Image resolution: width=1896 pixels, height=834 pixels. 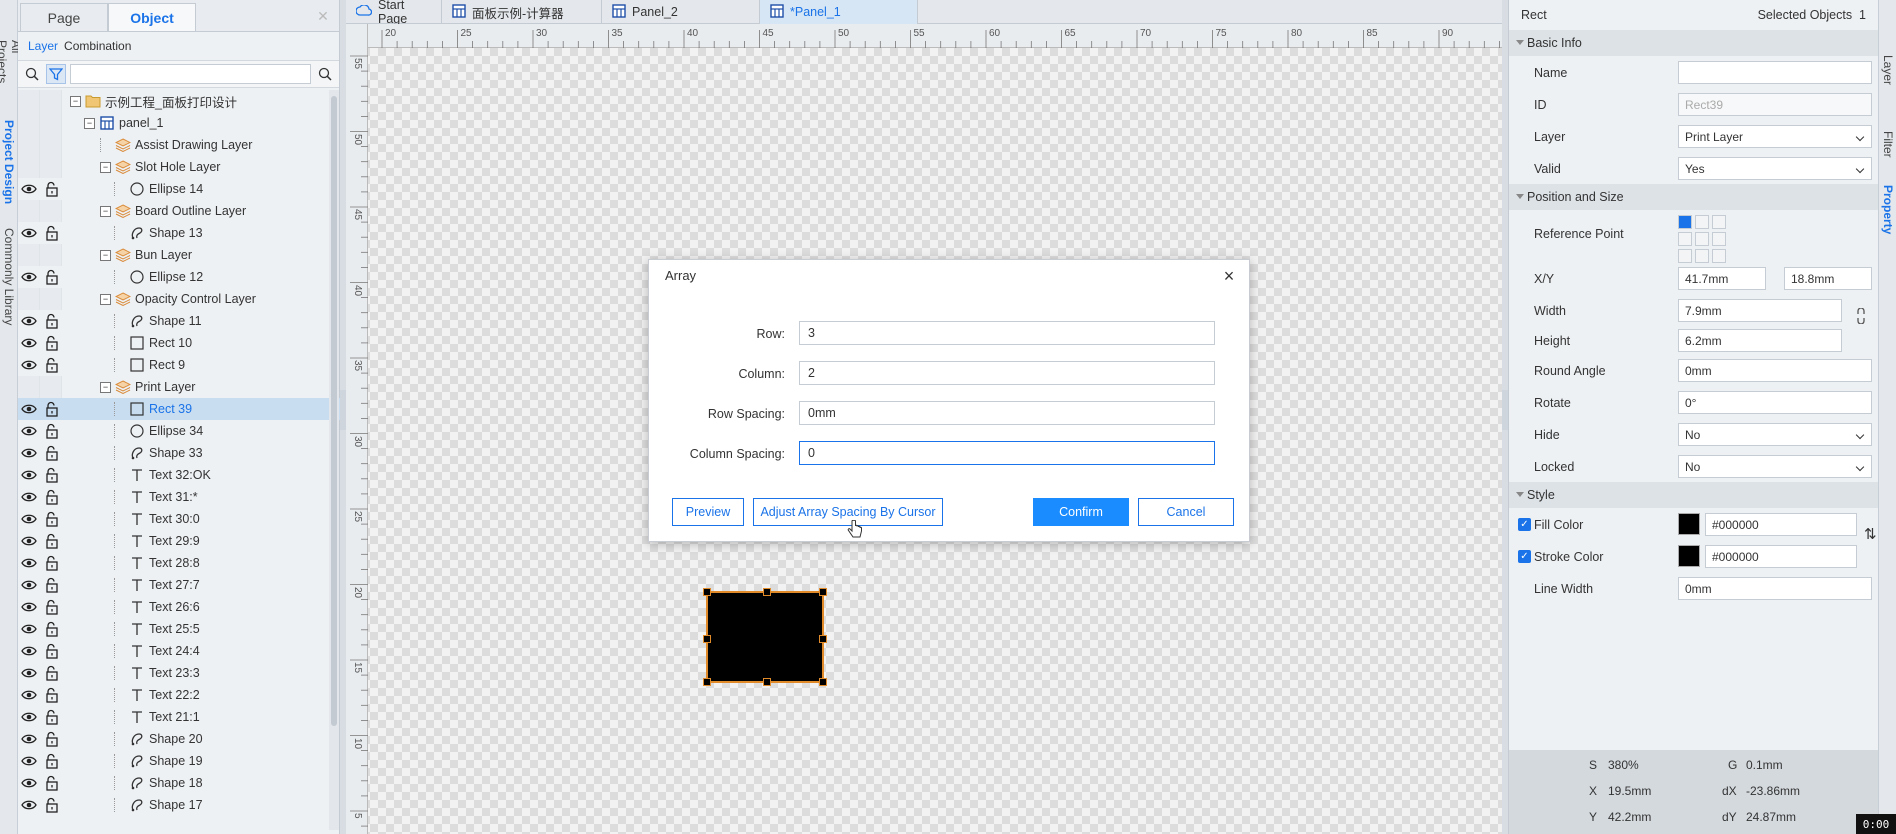 I want to click on subtab-combination: Combination, so click(x=97, y=46).